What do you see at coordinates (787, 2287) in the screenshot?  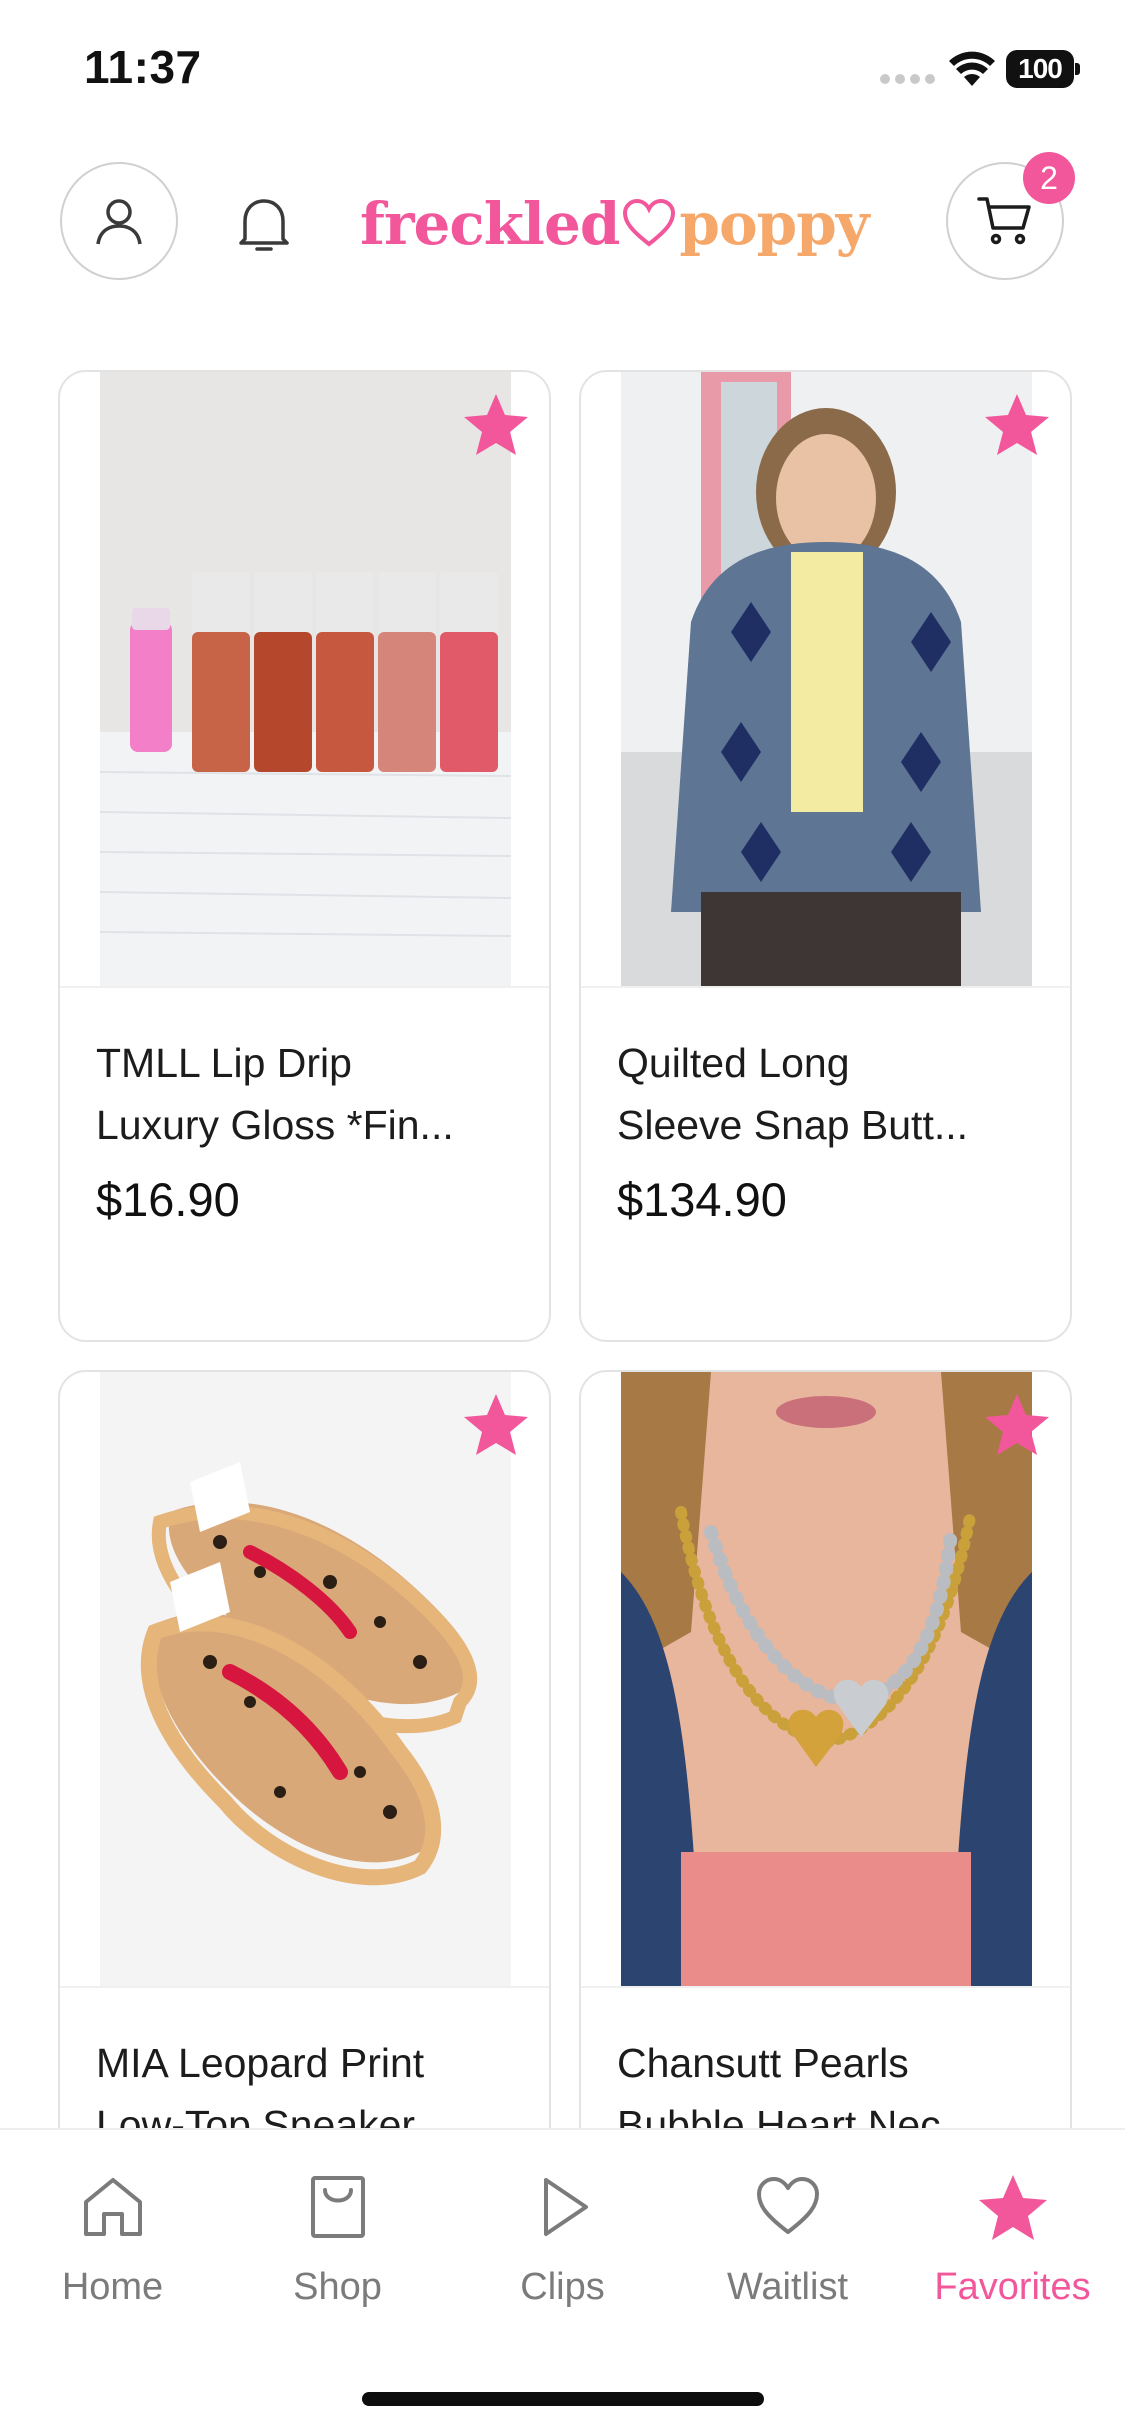 I see `tab-label: Waitlist` at bounding box center [787, 2287].